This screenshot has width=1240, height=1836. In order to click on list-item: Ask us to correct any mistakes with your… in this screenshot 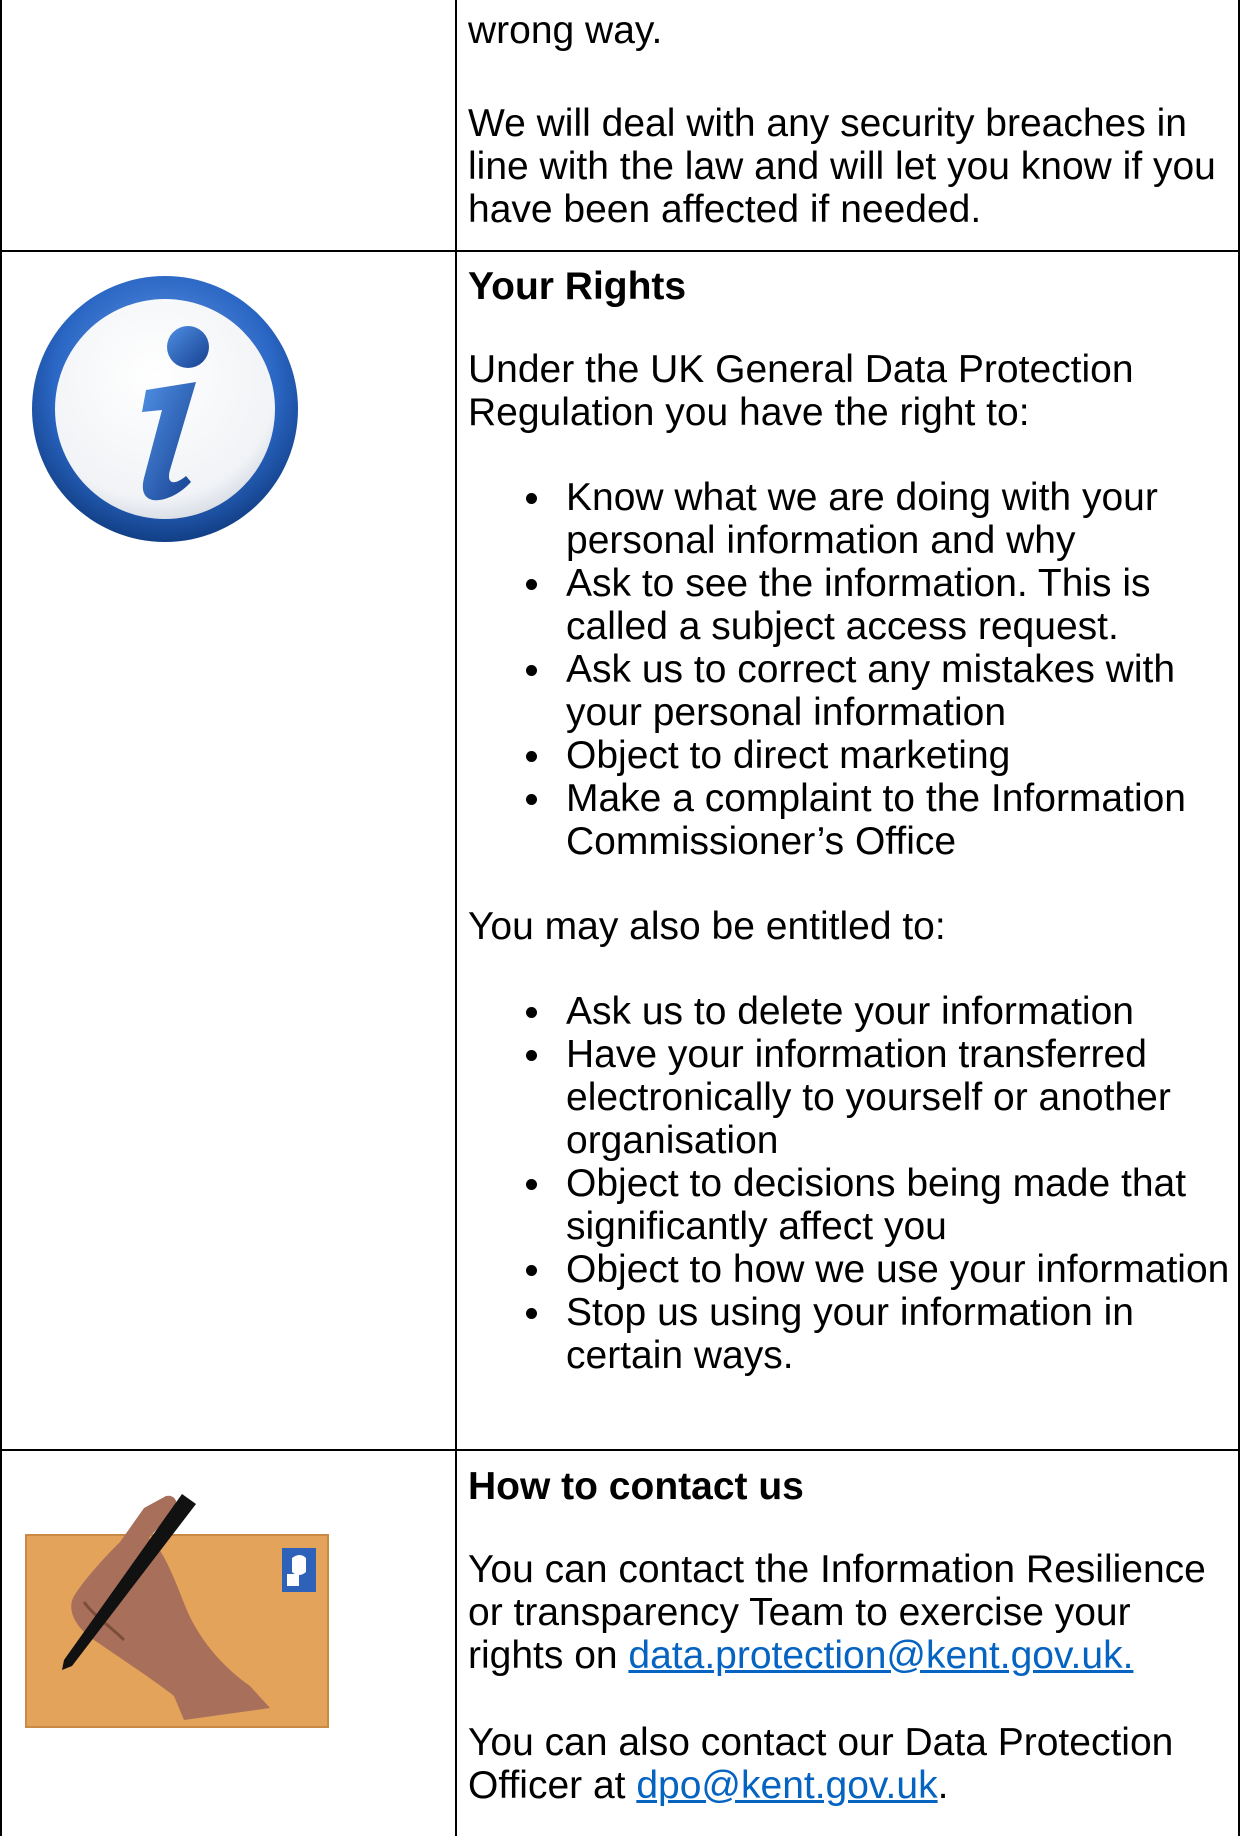, I will do `click(849, 691)`.